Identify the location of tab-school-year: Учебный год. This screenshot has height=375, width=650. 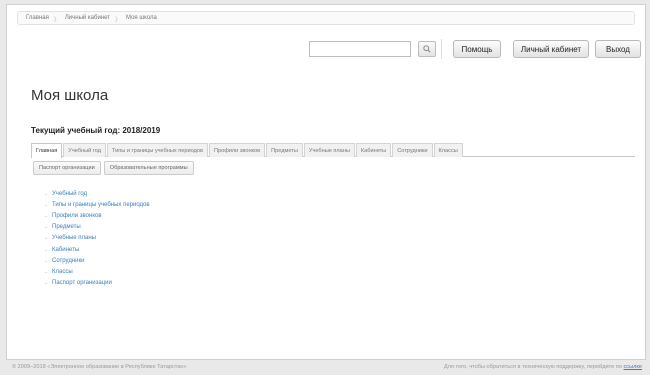
(84, 150).